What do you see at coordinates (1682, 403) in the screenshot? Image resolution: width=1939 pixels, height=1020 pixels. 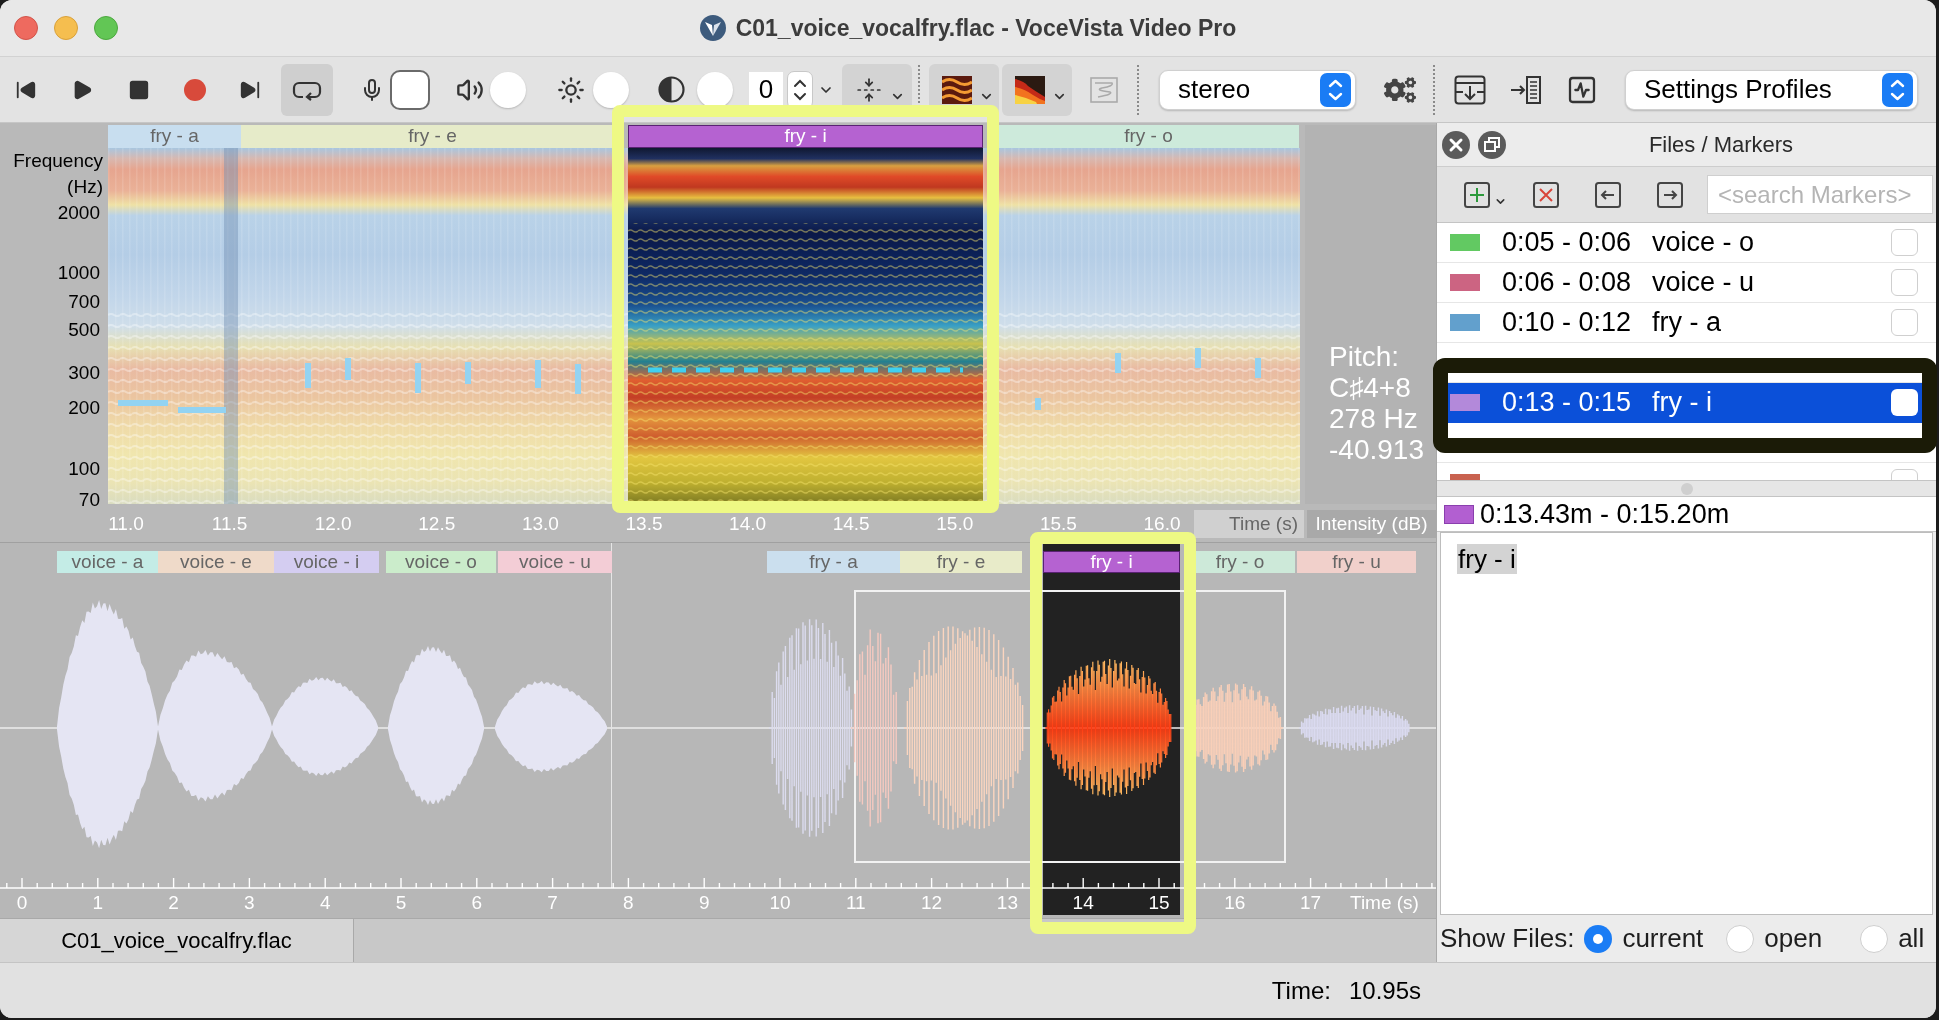 I see `marker-label-text: fry - i` at bounding box center [1682, 403].